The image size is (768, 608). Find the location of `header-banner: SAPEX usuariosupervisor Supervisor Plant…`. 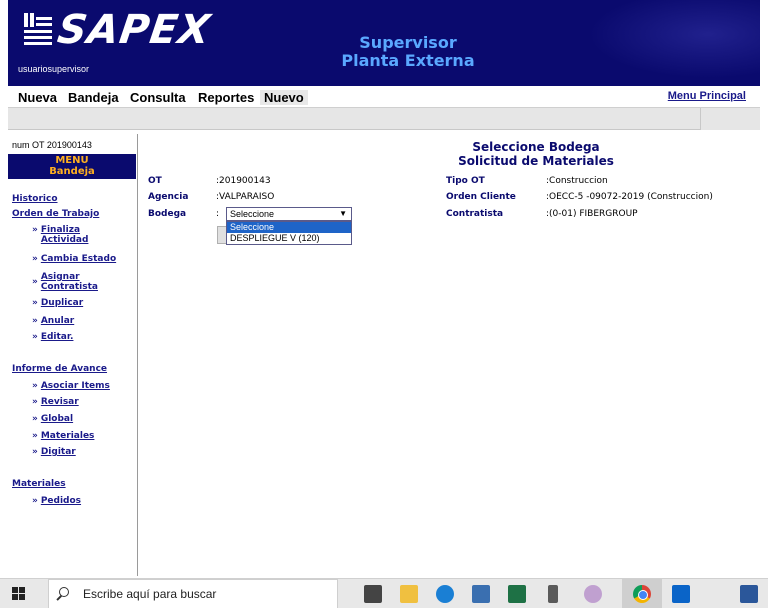

header-banner: SAPEX usuariosupervisor Supervisor Plant… is located at coordinates (384, 43).